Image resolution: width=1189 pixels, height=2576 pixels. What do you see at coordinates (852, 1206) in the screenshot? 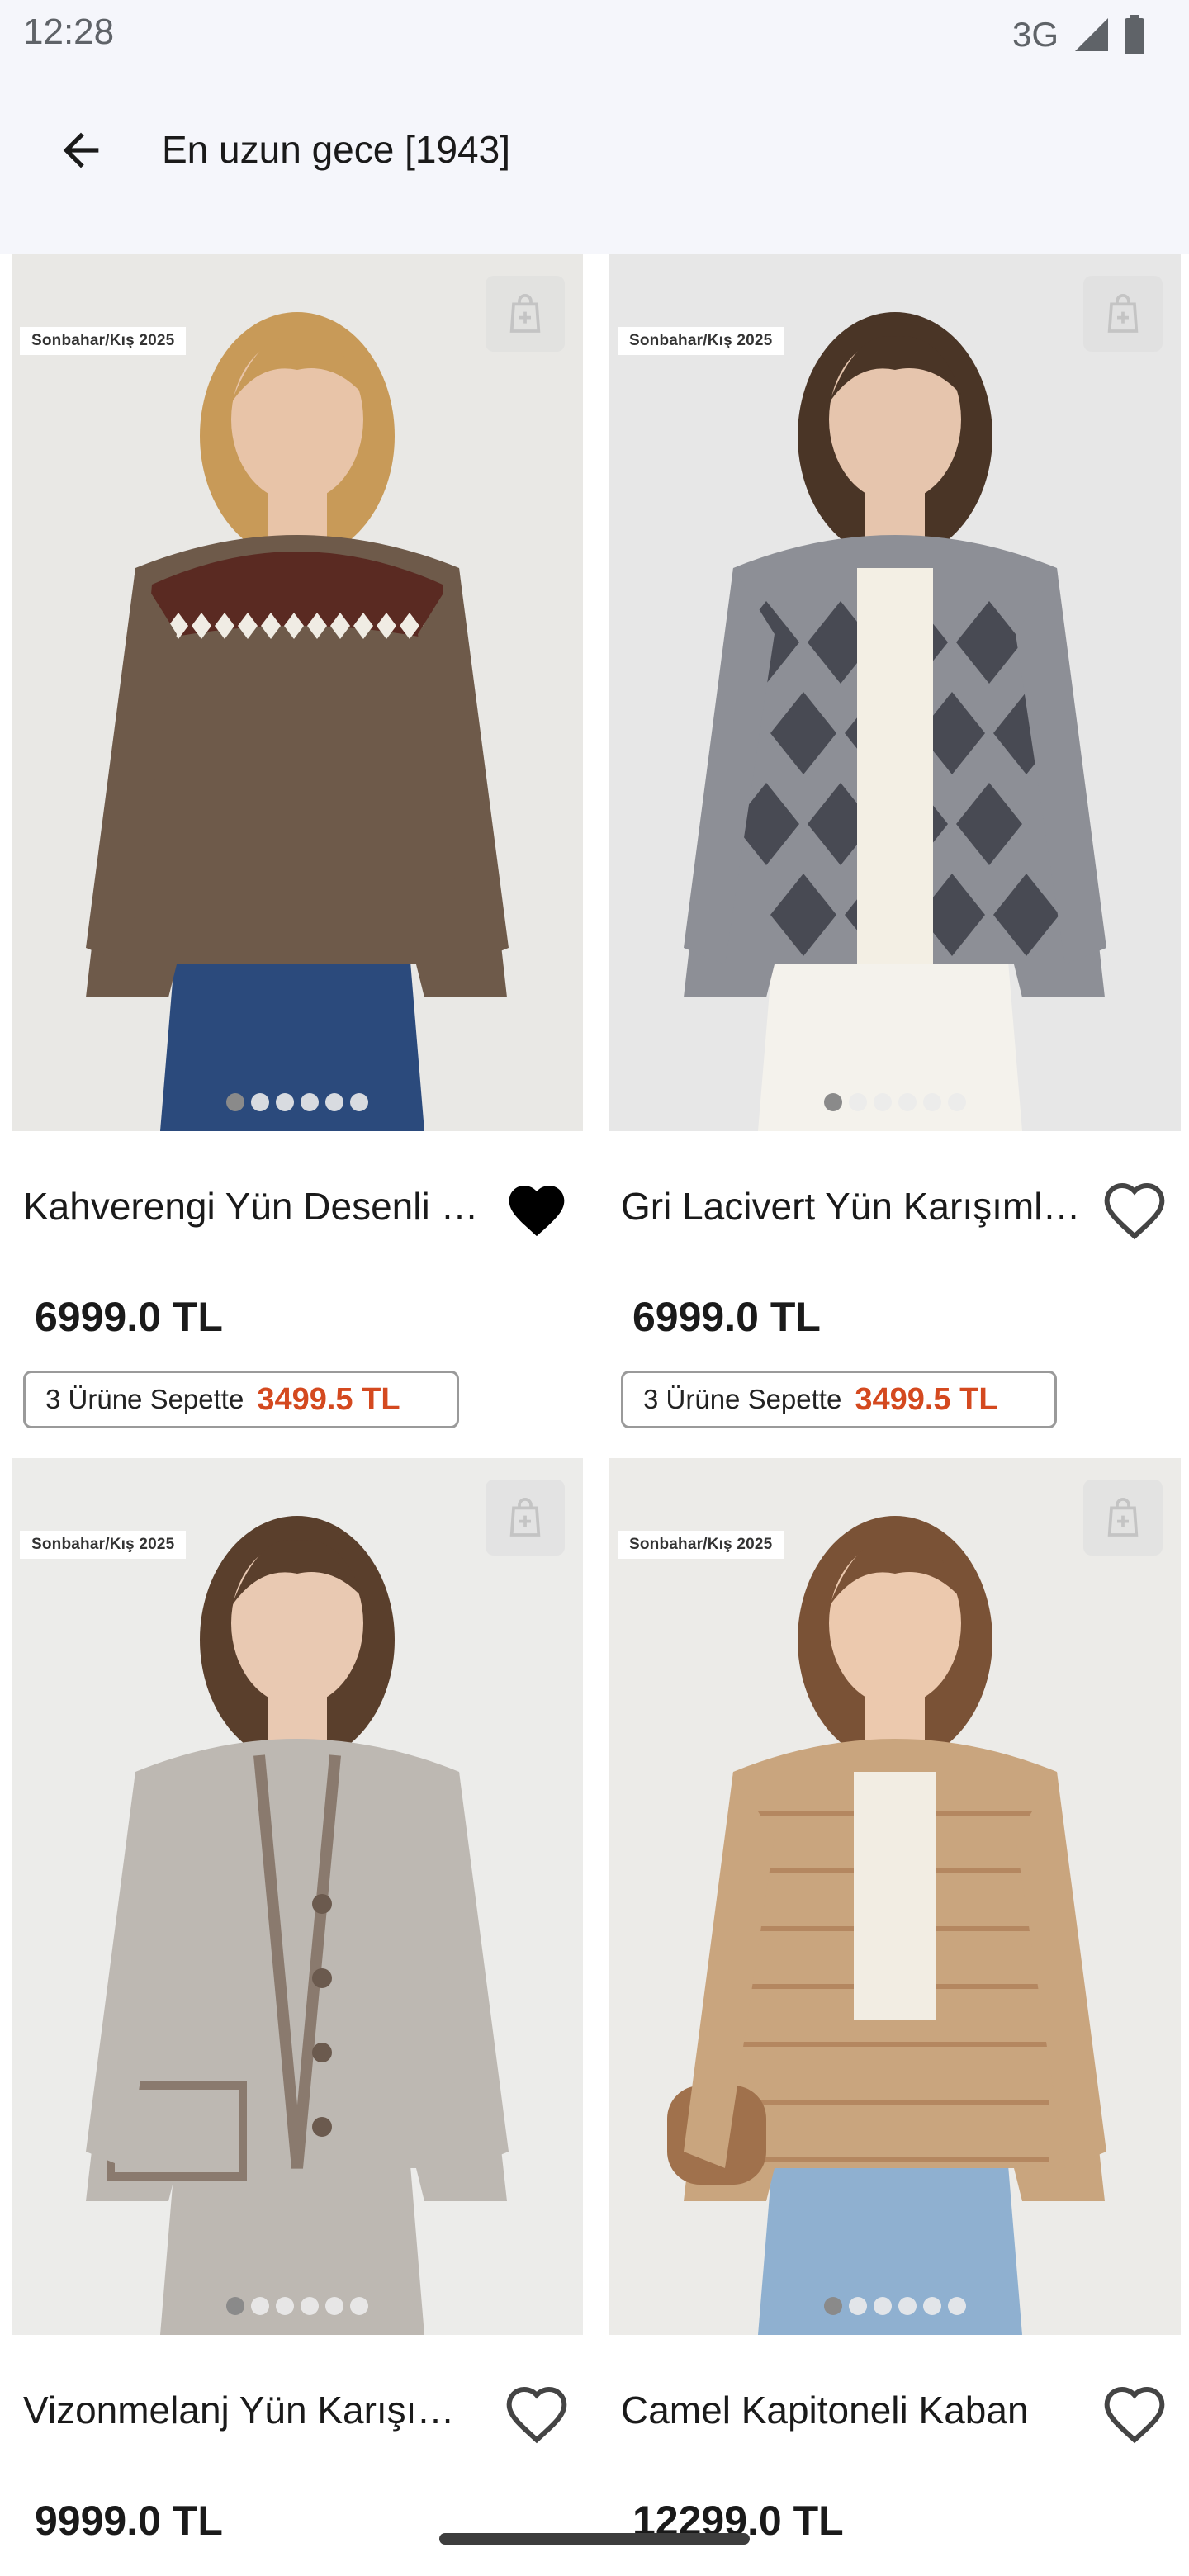
I see `product-name: Gri Lacivert Yün Karışımlı Ceket` at bounding box center [852, 1206].